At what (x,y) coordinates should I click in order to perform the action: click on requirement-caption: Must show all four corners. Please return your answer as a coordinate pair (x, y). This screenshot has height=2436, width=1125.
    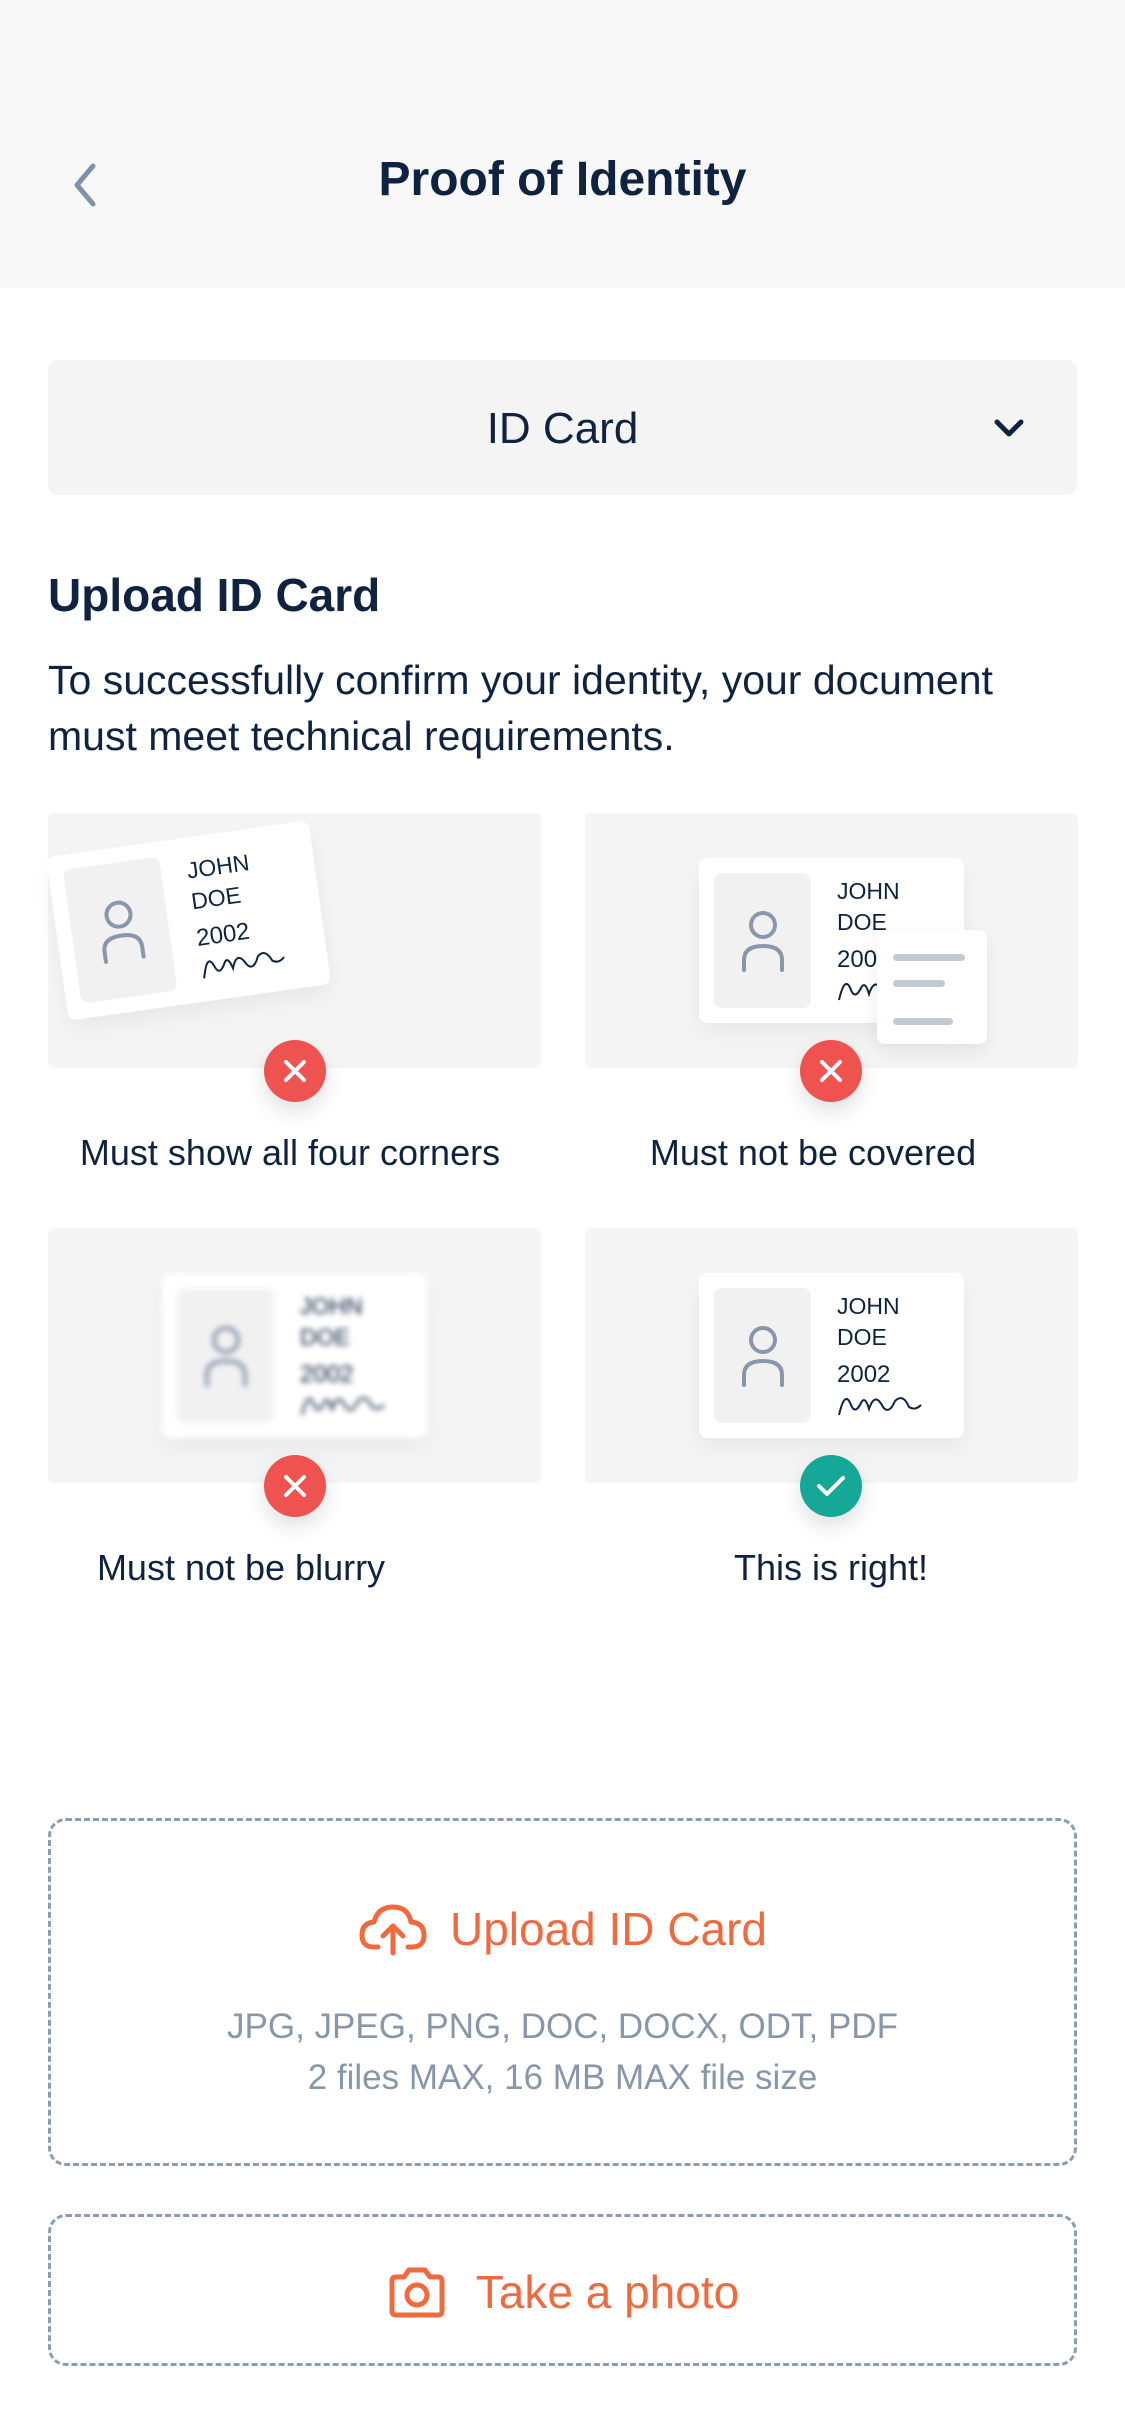
    Looking at the image, I should click on (290, 1152).